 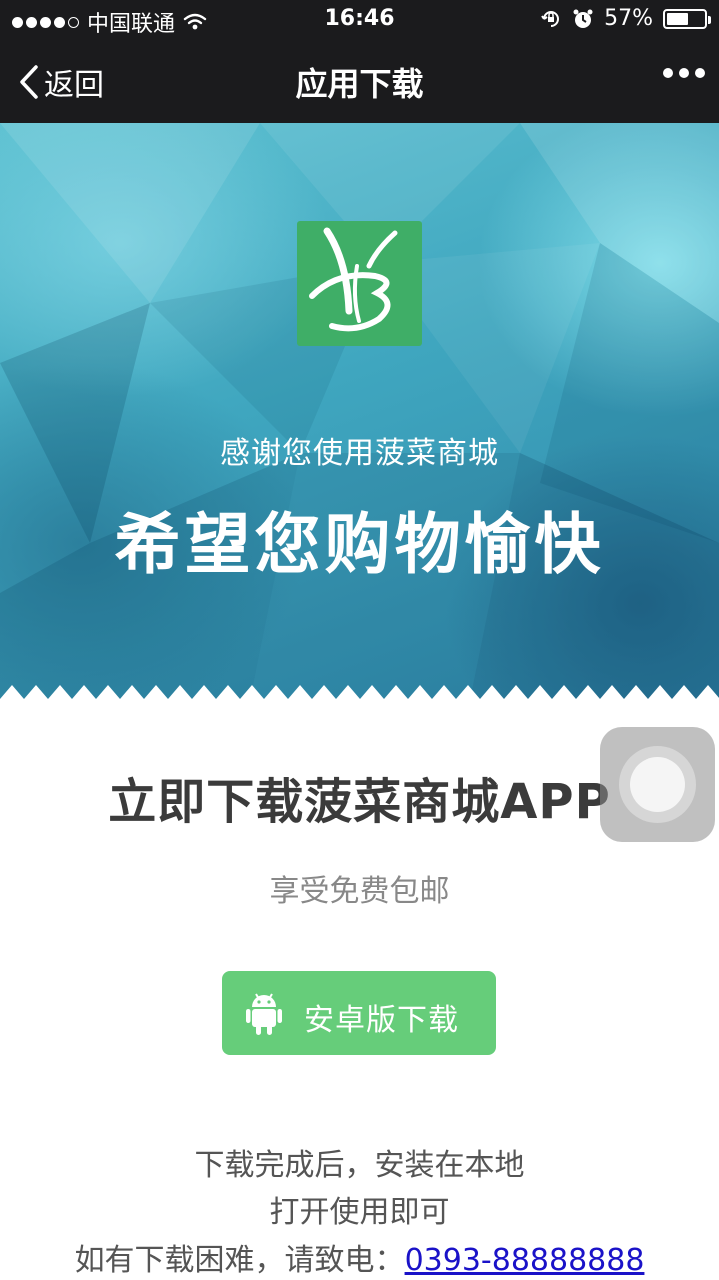 I want to click on battery-fill, so click(x=677, y=18).